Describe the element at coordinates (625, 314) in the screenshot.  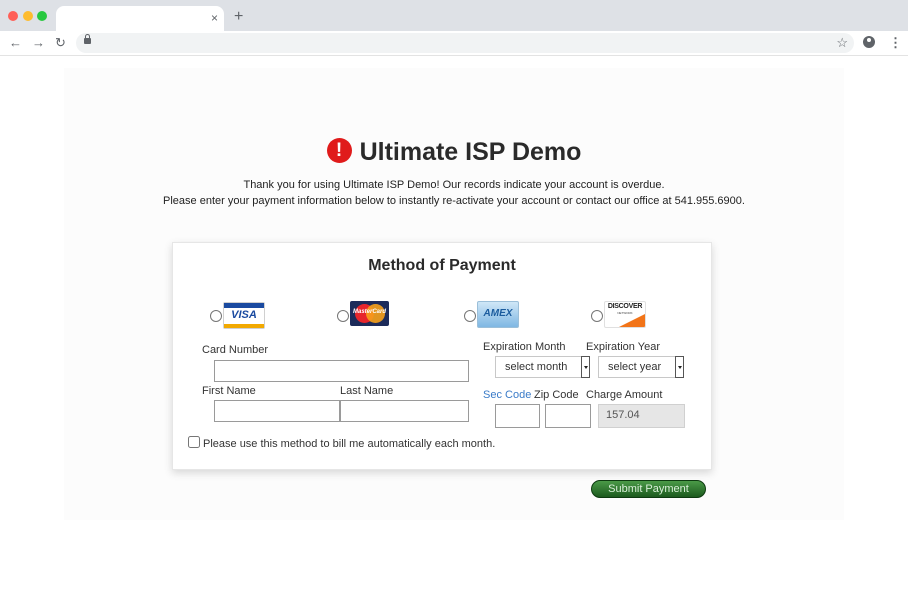
I see `discover-logo-icon: DISCOVER NETWORK` at that location.